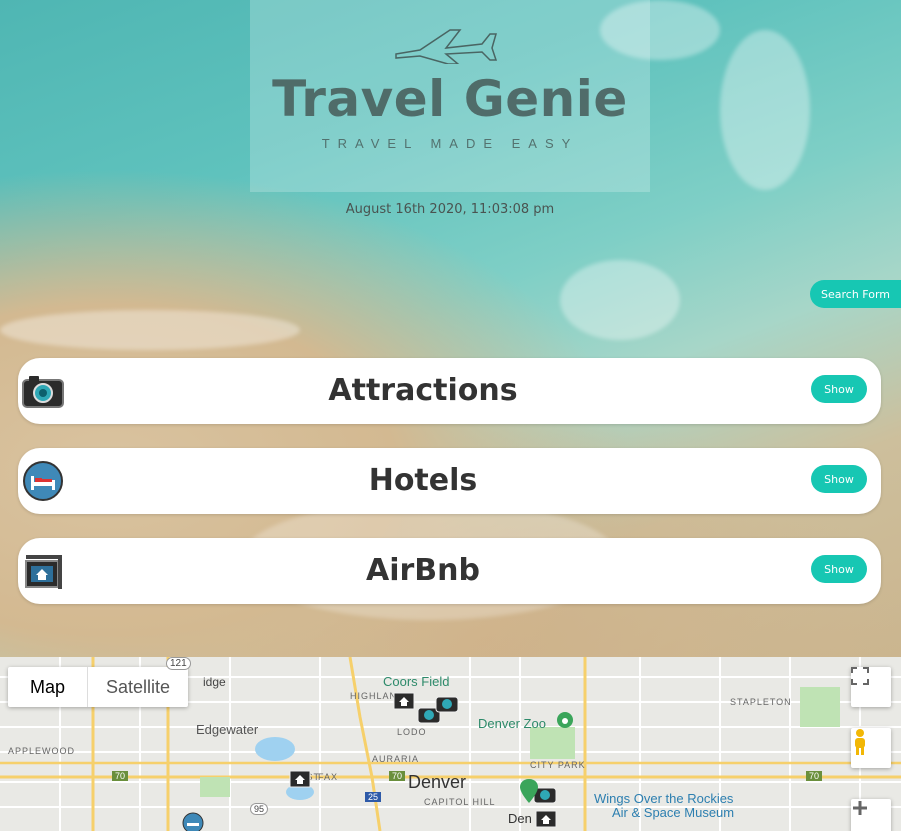  Describe the element at coordinates (227, 729) in the screenshot. I see `map-label-edgewater: Edgewater` at that location.